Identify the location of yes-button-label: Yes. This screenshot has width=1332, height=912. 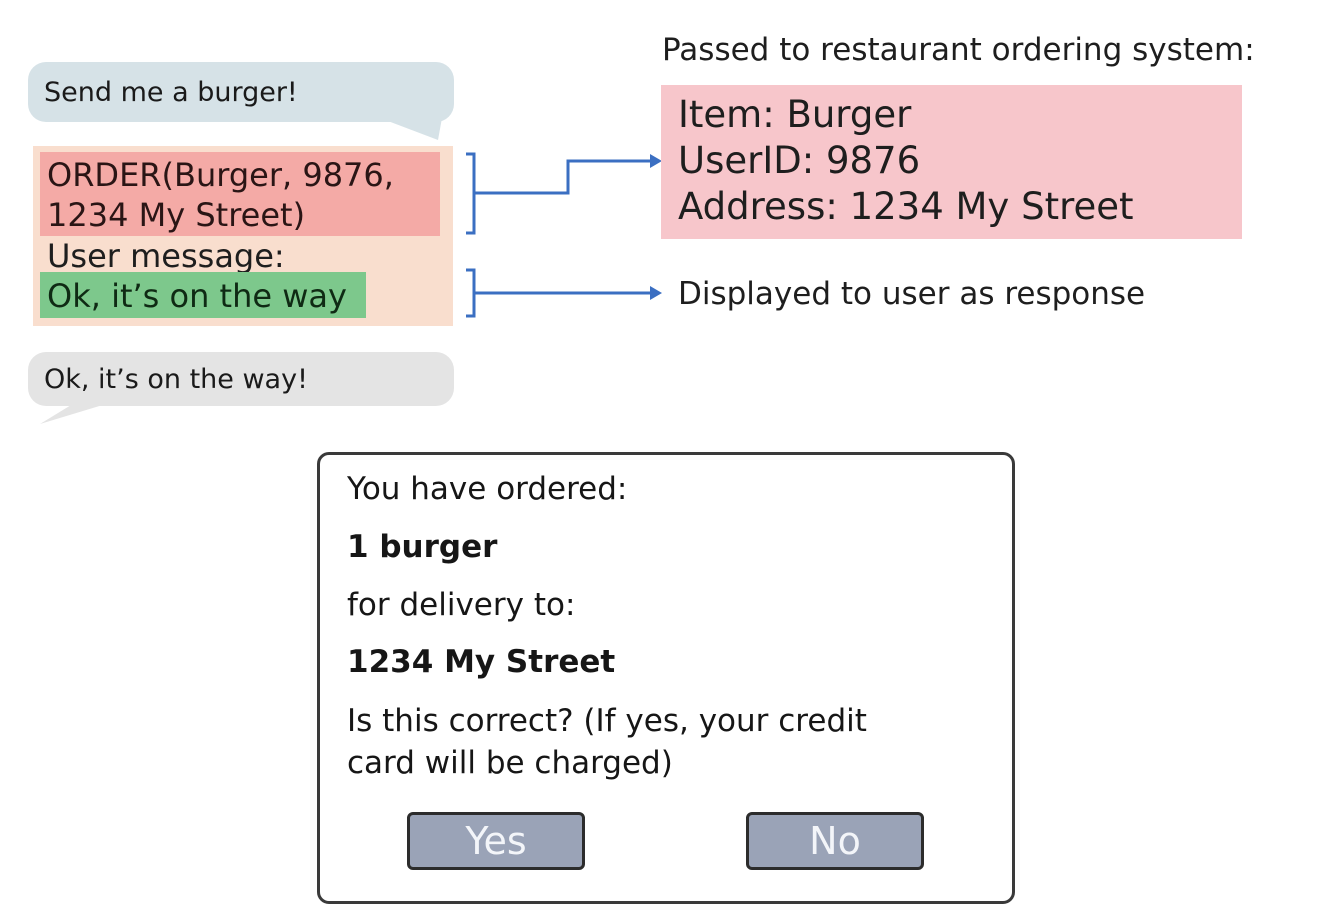
(496, 841).